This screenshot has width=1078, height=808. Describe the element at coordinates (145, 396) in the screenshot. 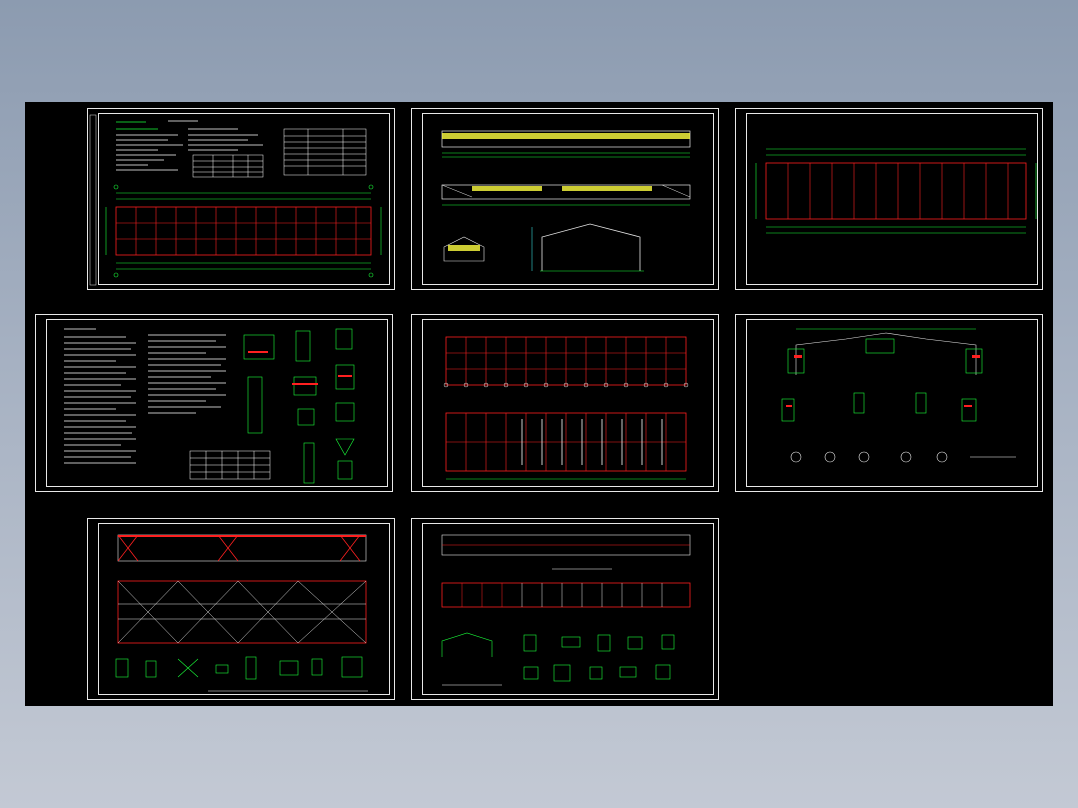

I see `design-notes-text` at that location.